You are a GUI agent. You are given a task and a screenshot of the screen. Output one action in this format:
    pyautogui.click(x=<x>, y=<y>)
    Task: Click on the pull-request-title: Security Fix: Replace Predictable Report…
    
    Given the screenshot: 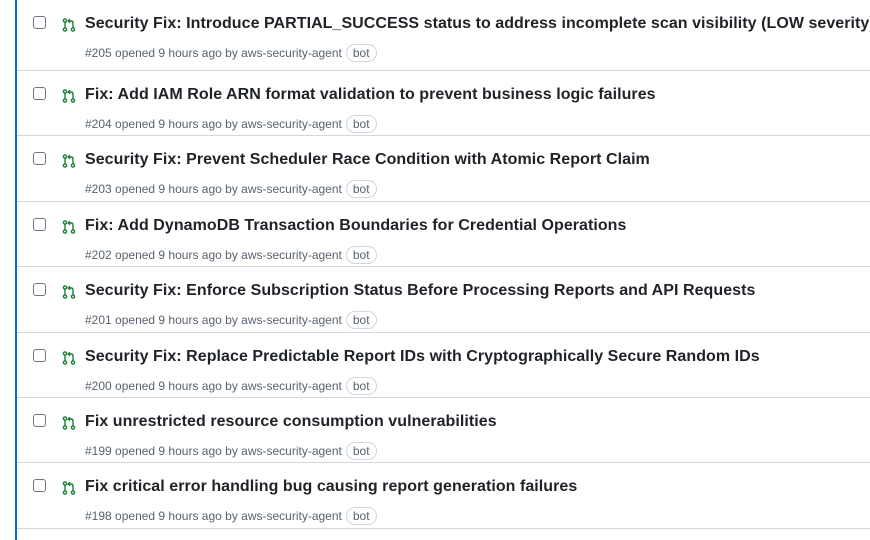 What is the action you would take?
    pyautogui.click(x=422, y=357)
    